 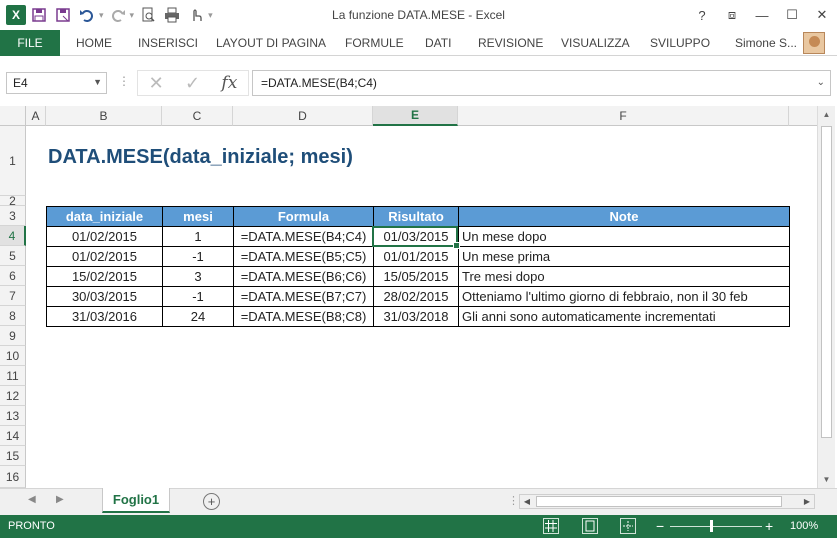 What do you see at coordinates (513, 500) in the screenshot?
I see `tab-split-grip-icon: ⋮` at bounding box center [513, 500].